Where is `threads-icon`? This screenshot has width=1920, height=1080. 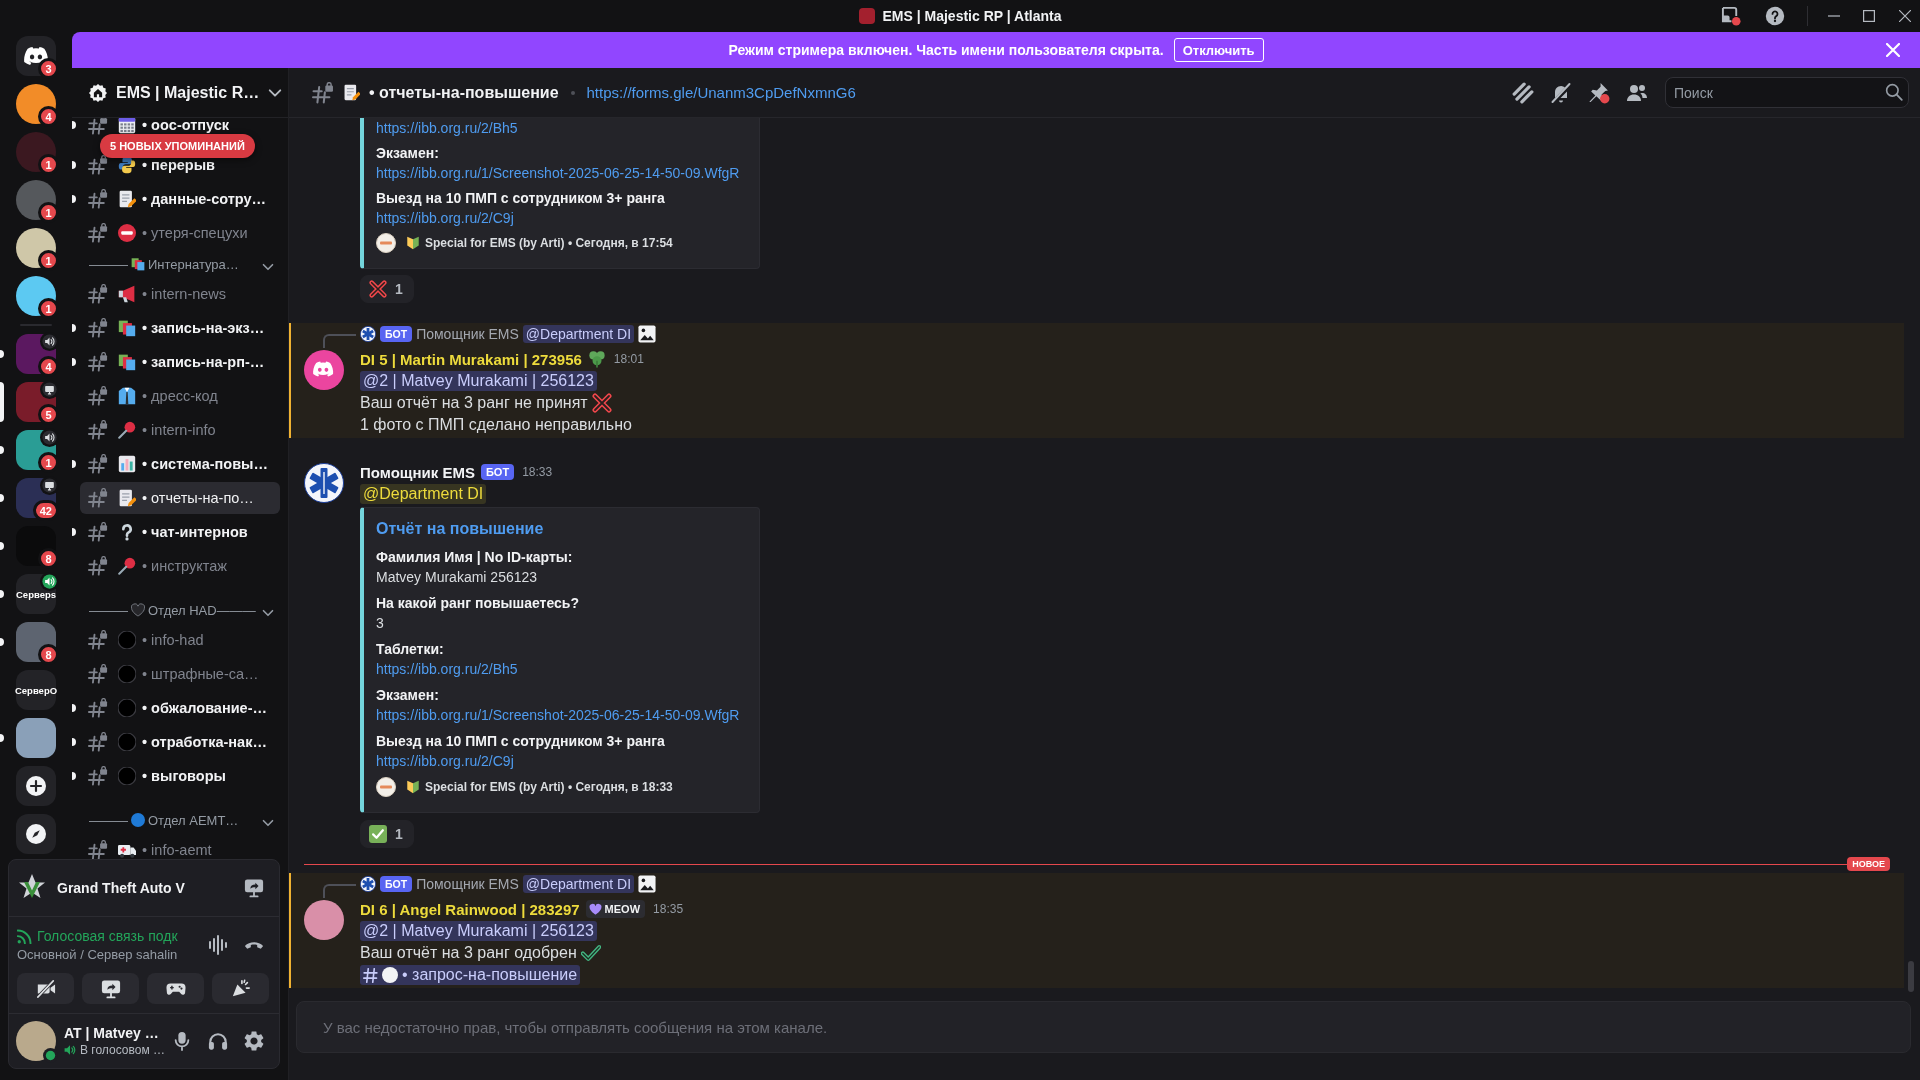
threads-icon is located at coordinates (1523, 92).